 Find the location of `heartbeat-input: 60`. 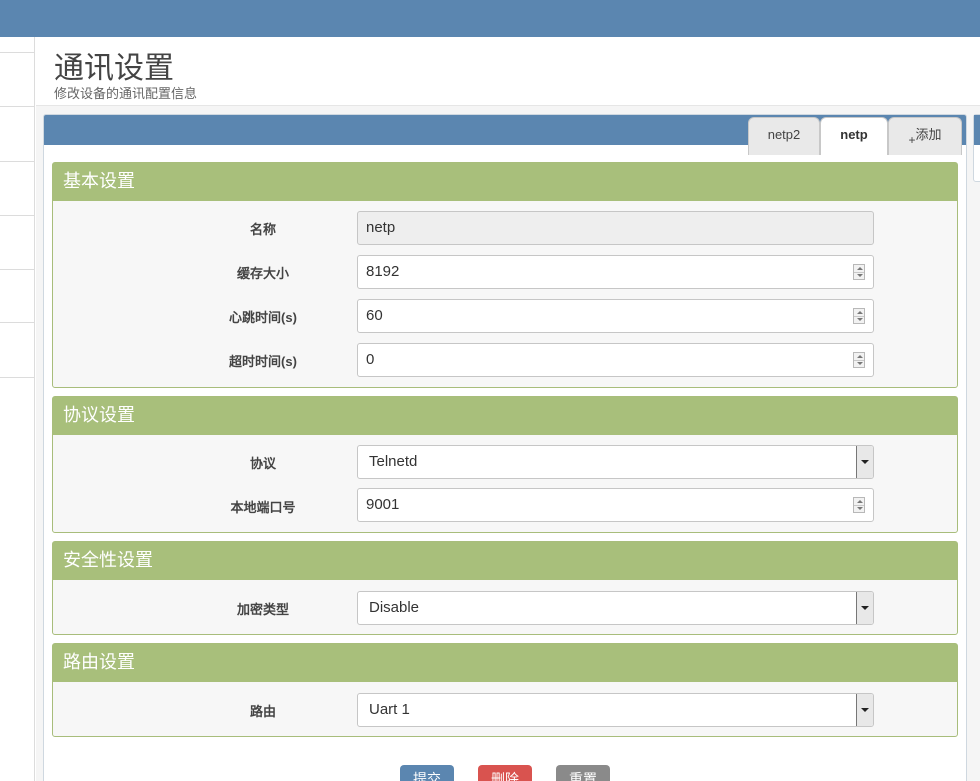

heartbeat-input: 60 is located at coordinates (615, 316).